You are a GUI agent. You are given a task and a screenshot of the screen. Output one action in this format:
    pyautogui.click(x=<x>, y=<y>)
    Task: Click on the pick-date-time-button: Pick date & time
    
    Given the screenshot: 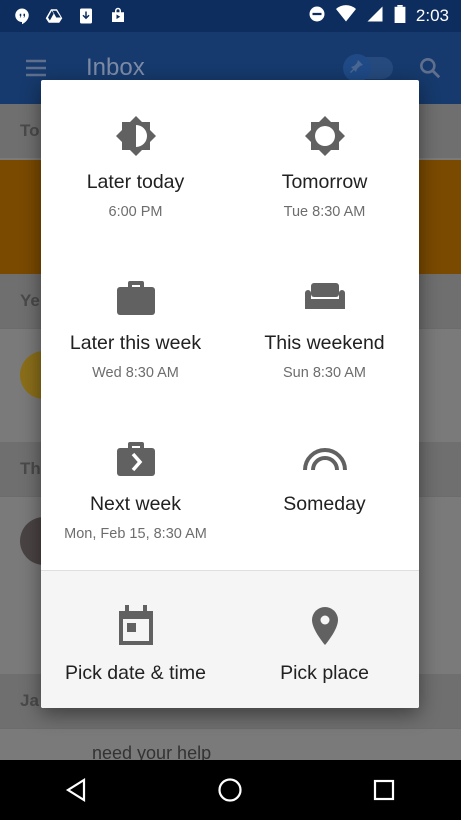 What is the action you would take?
    pyautogui.click(x=135, y=639)
    